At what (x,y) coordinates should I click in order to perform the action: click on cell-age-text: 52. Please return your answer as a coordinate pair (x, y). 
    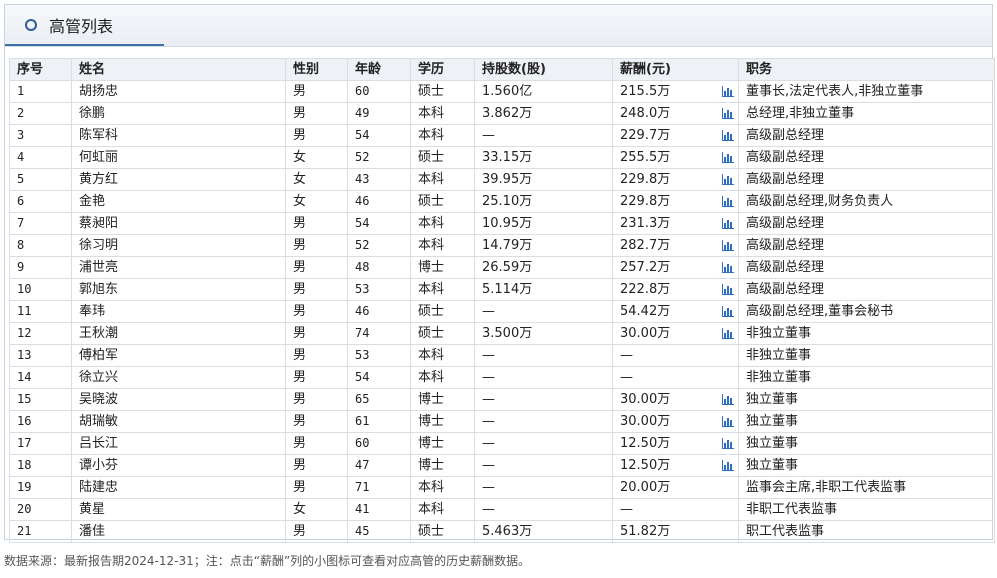
    Looking at the image, I should click on (362, 245).